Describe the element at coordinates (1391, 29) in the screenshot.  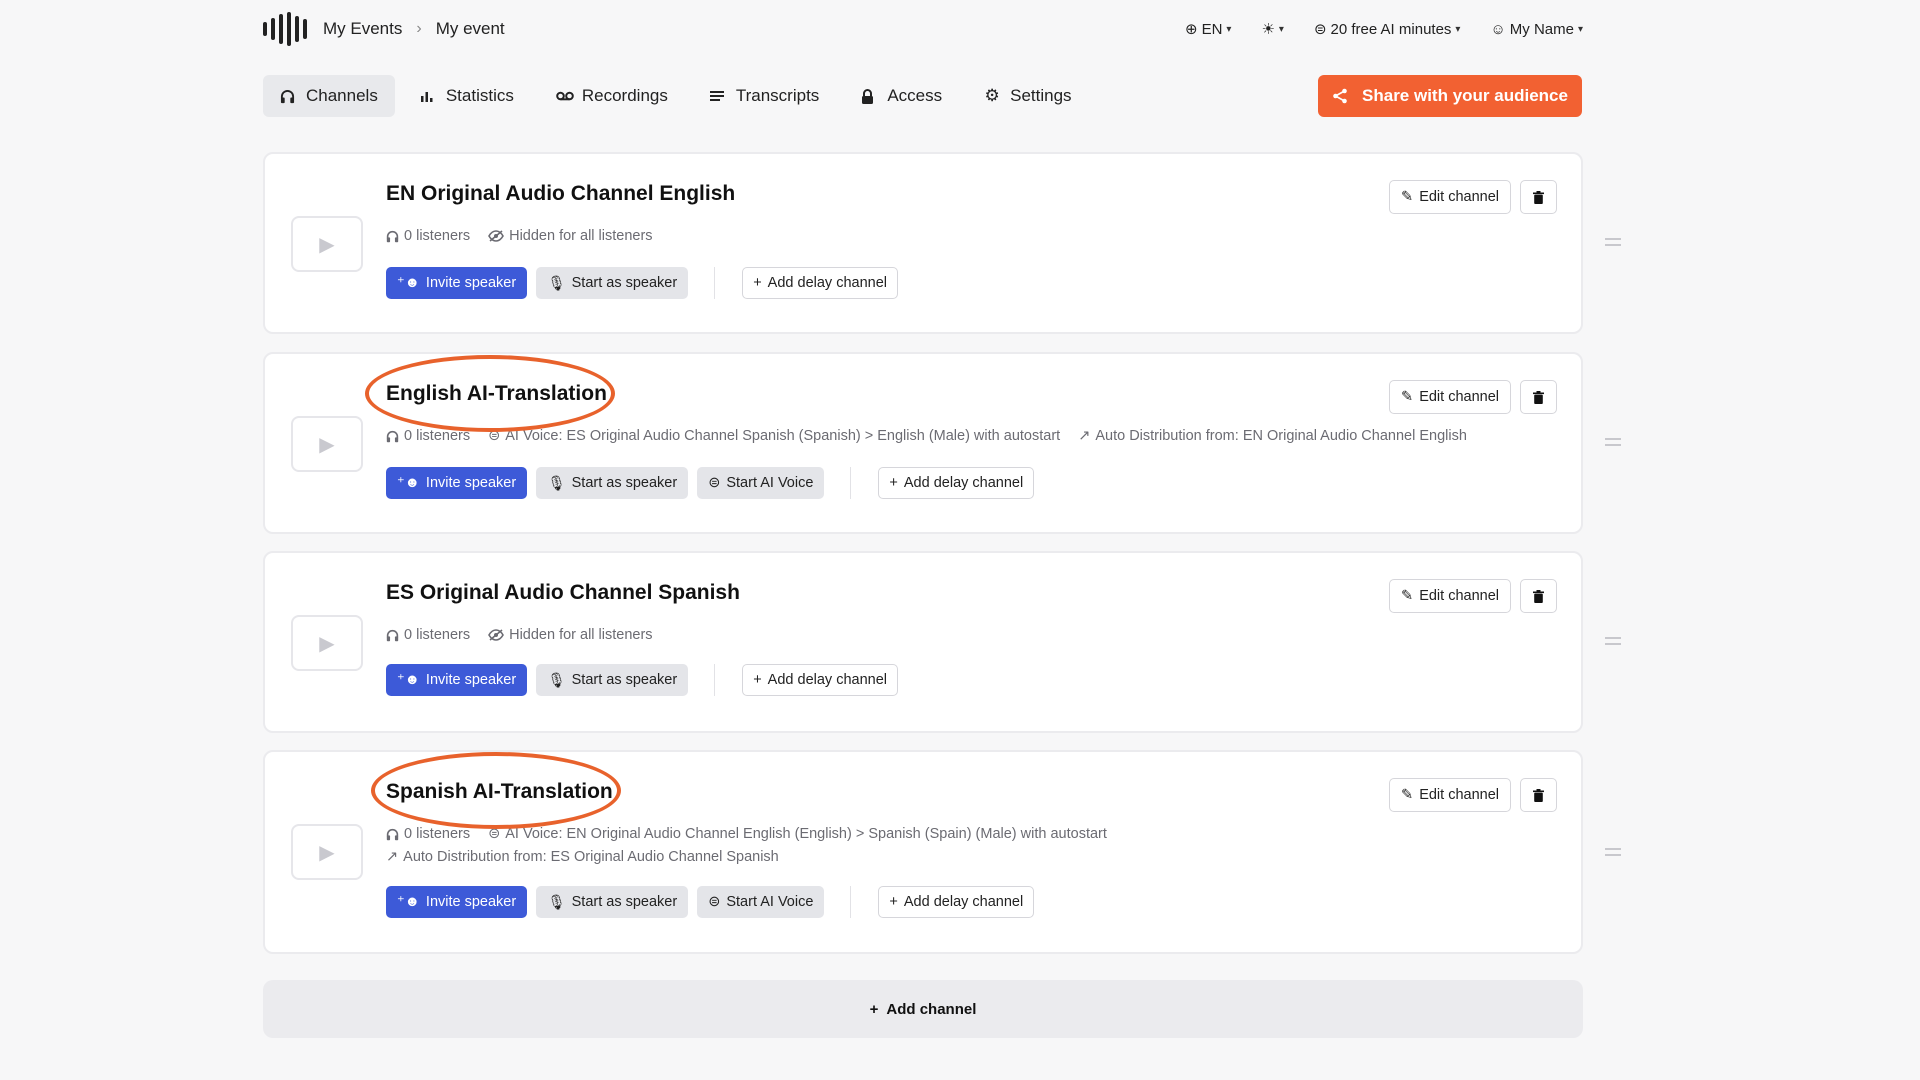
I see `ai-minutes-label: 20 free AI minutes` at that location.